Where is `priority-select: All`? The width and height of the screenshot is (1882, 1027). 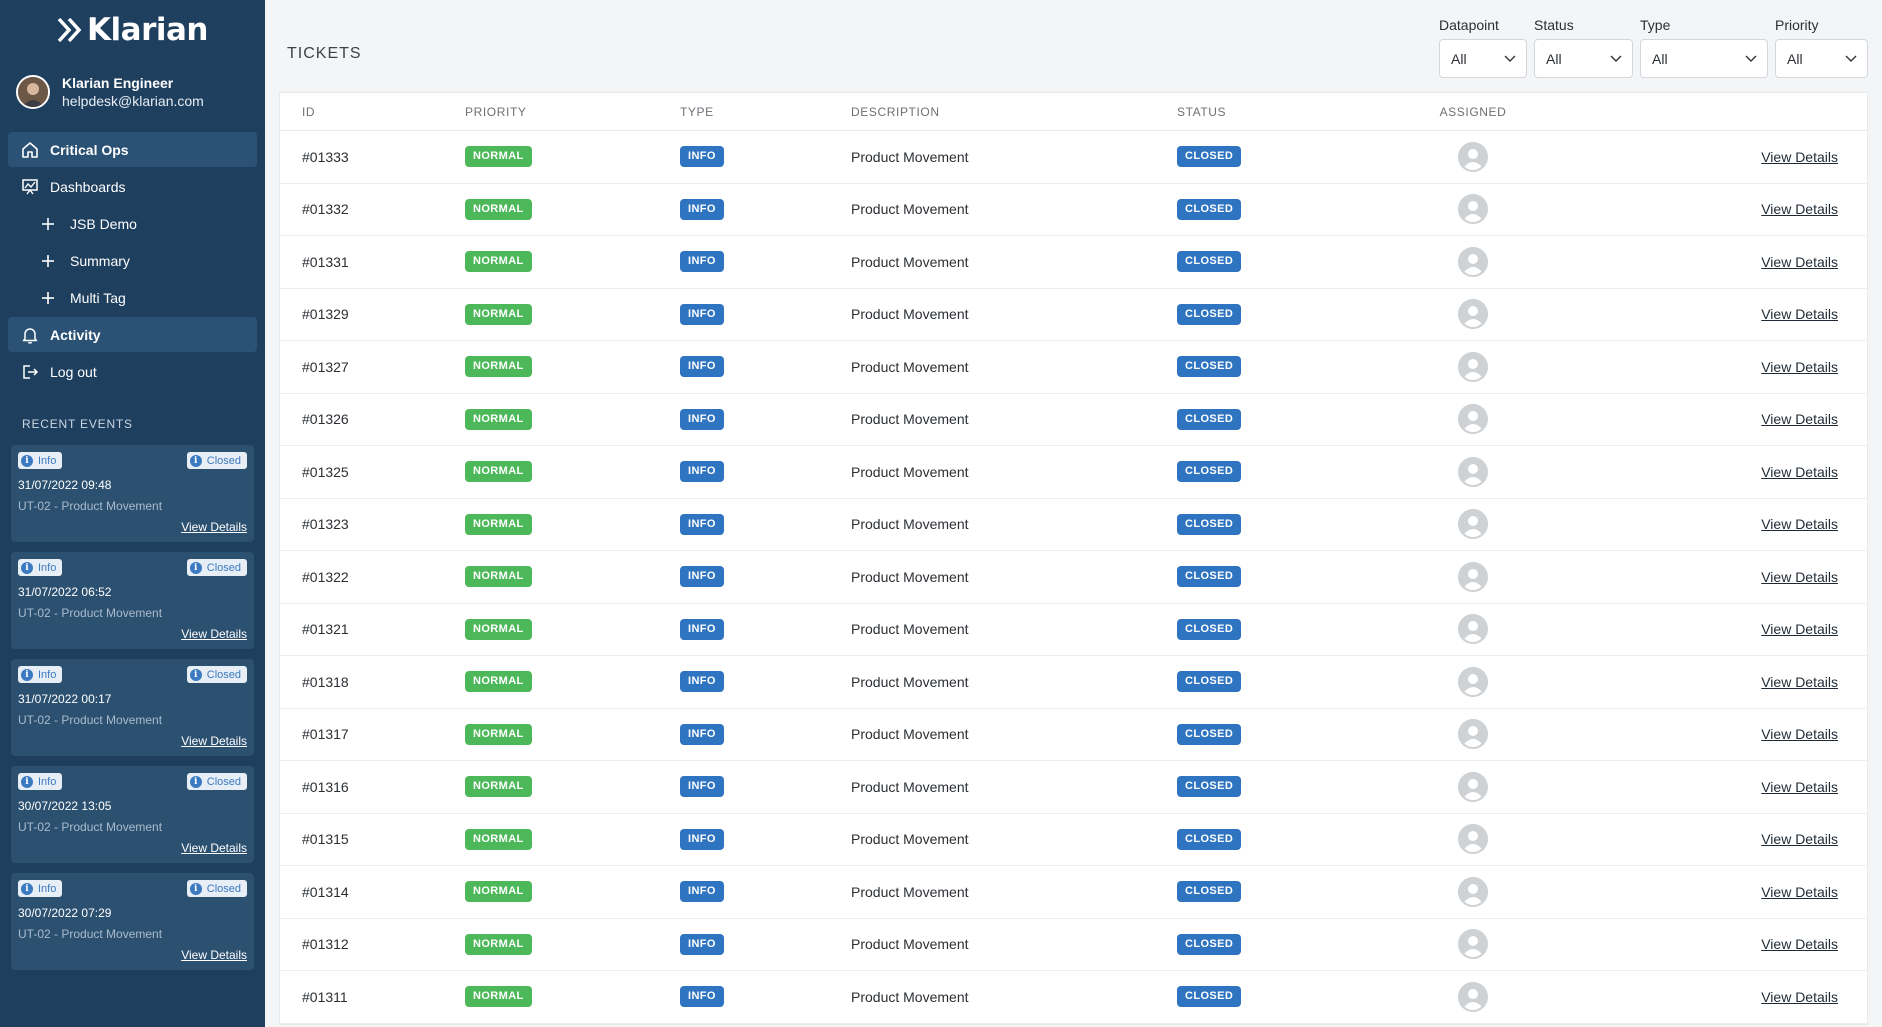
priority-select: All is located at coordinates (1821, 58).